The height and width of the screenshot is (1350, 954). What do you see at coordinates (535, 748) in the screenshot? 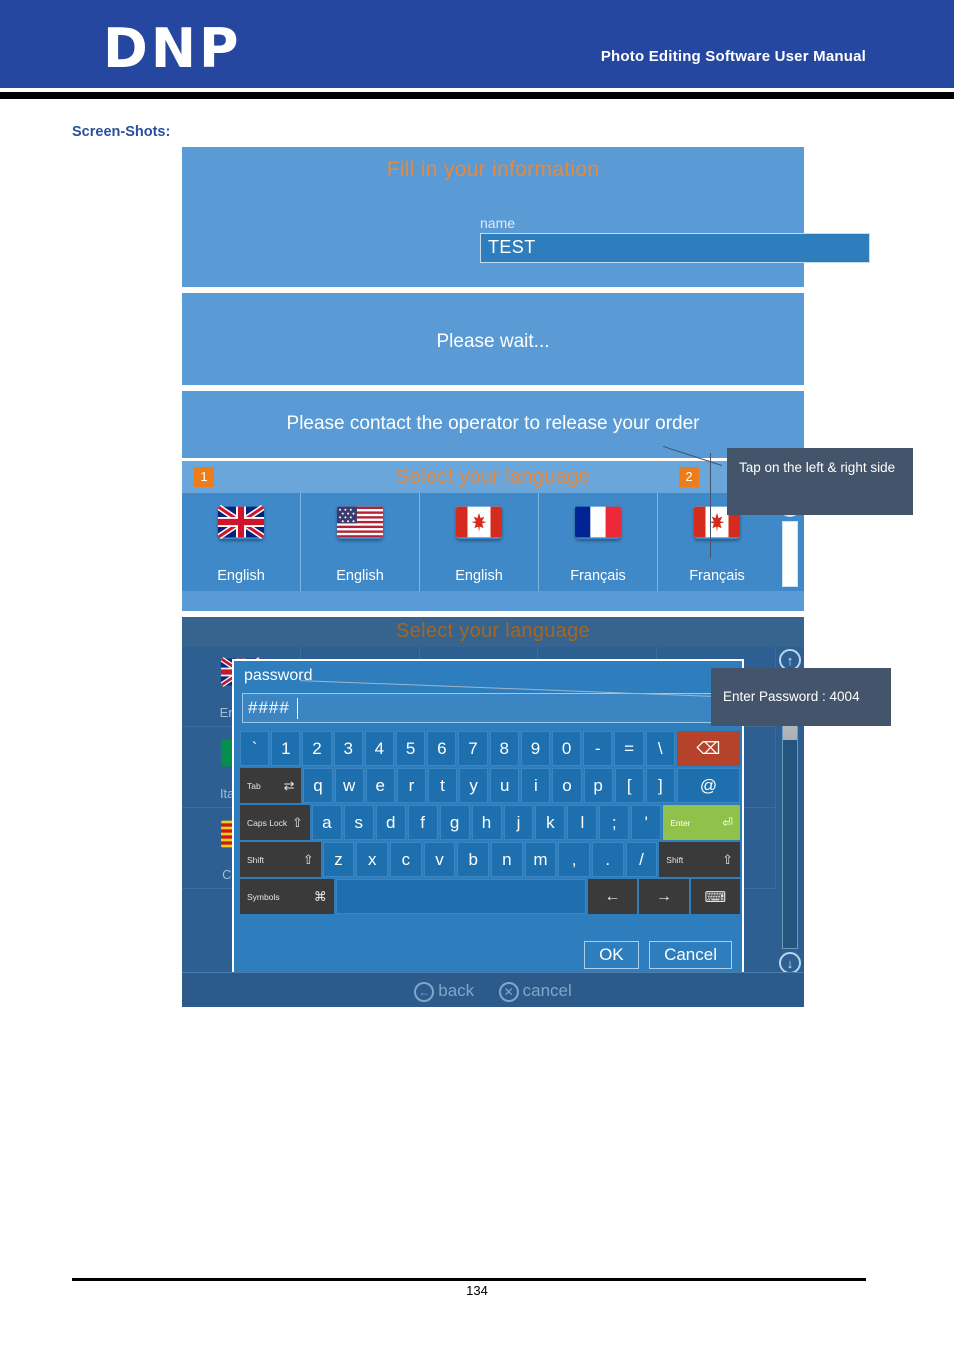
I see `key-9: 9` at bounding box center [535, 748].